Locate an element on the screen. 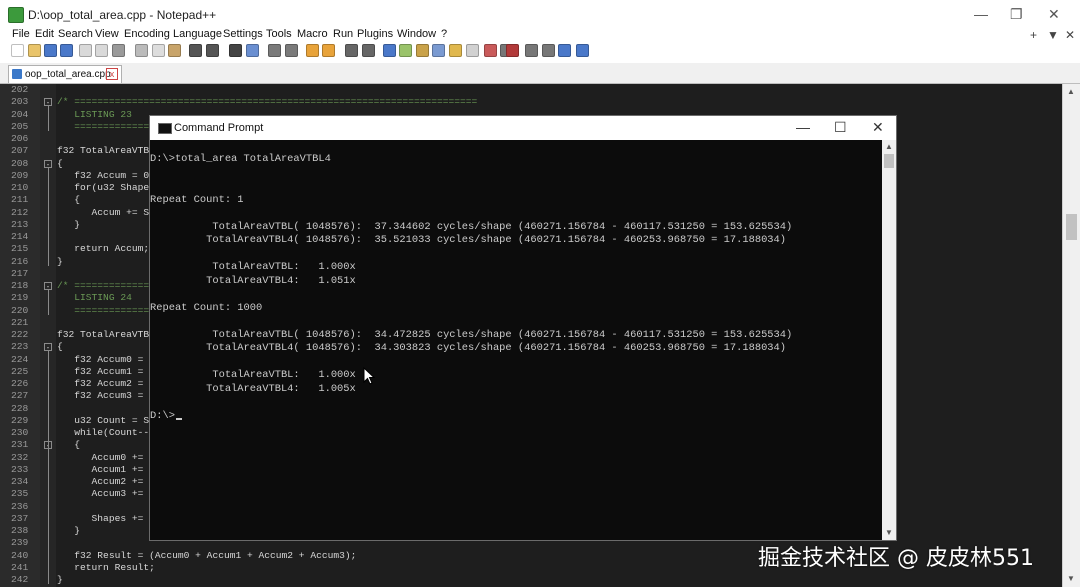 Image resolution: width=1080 pixels, height=587 pixels. play-macro-icon is located at coordinates (548, 50).